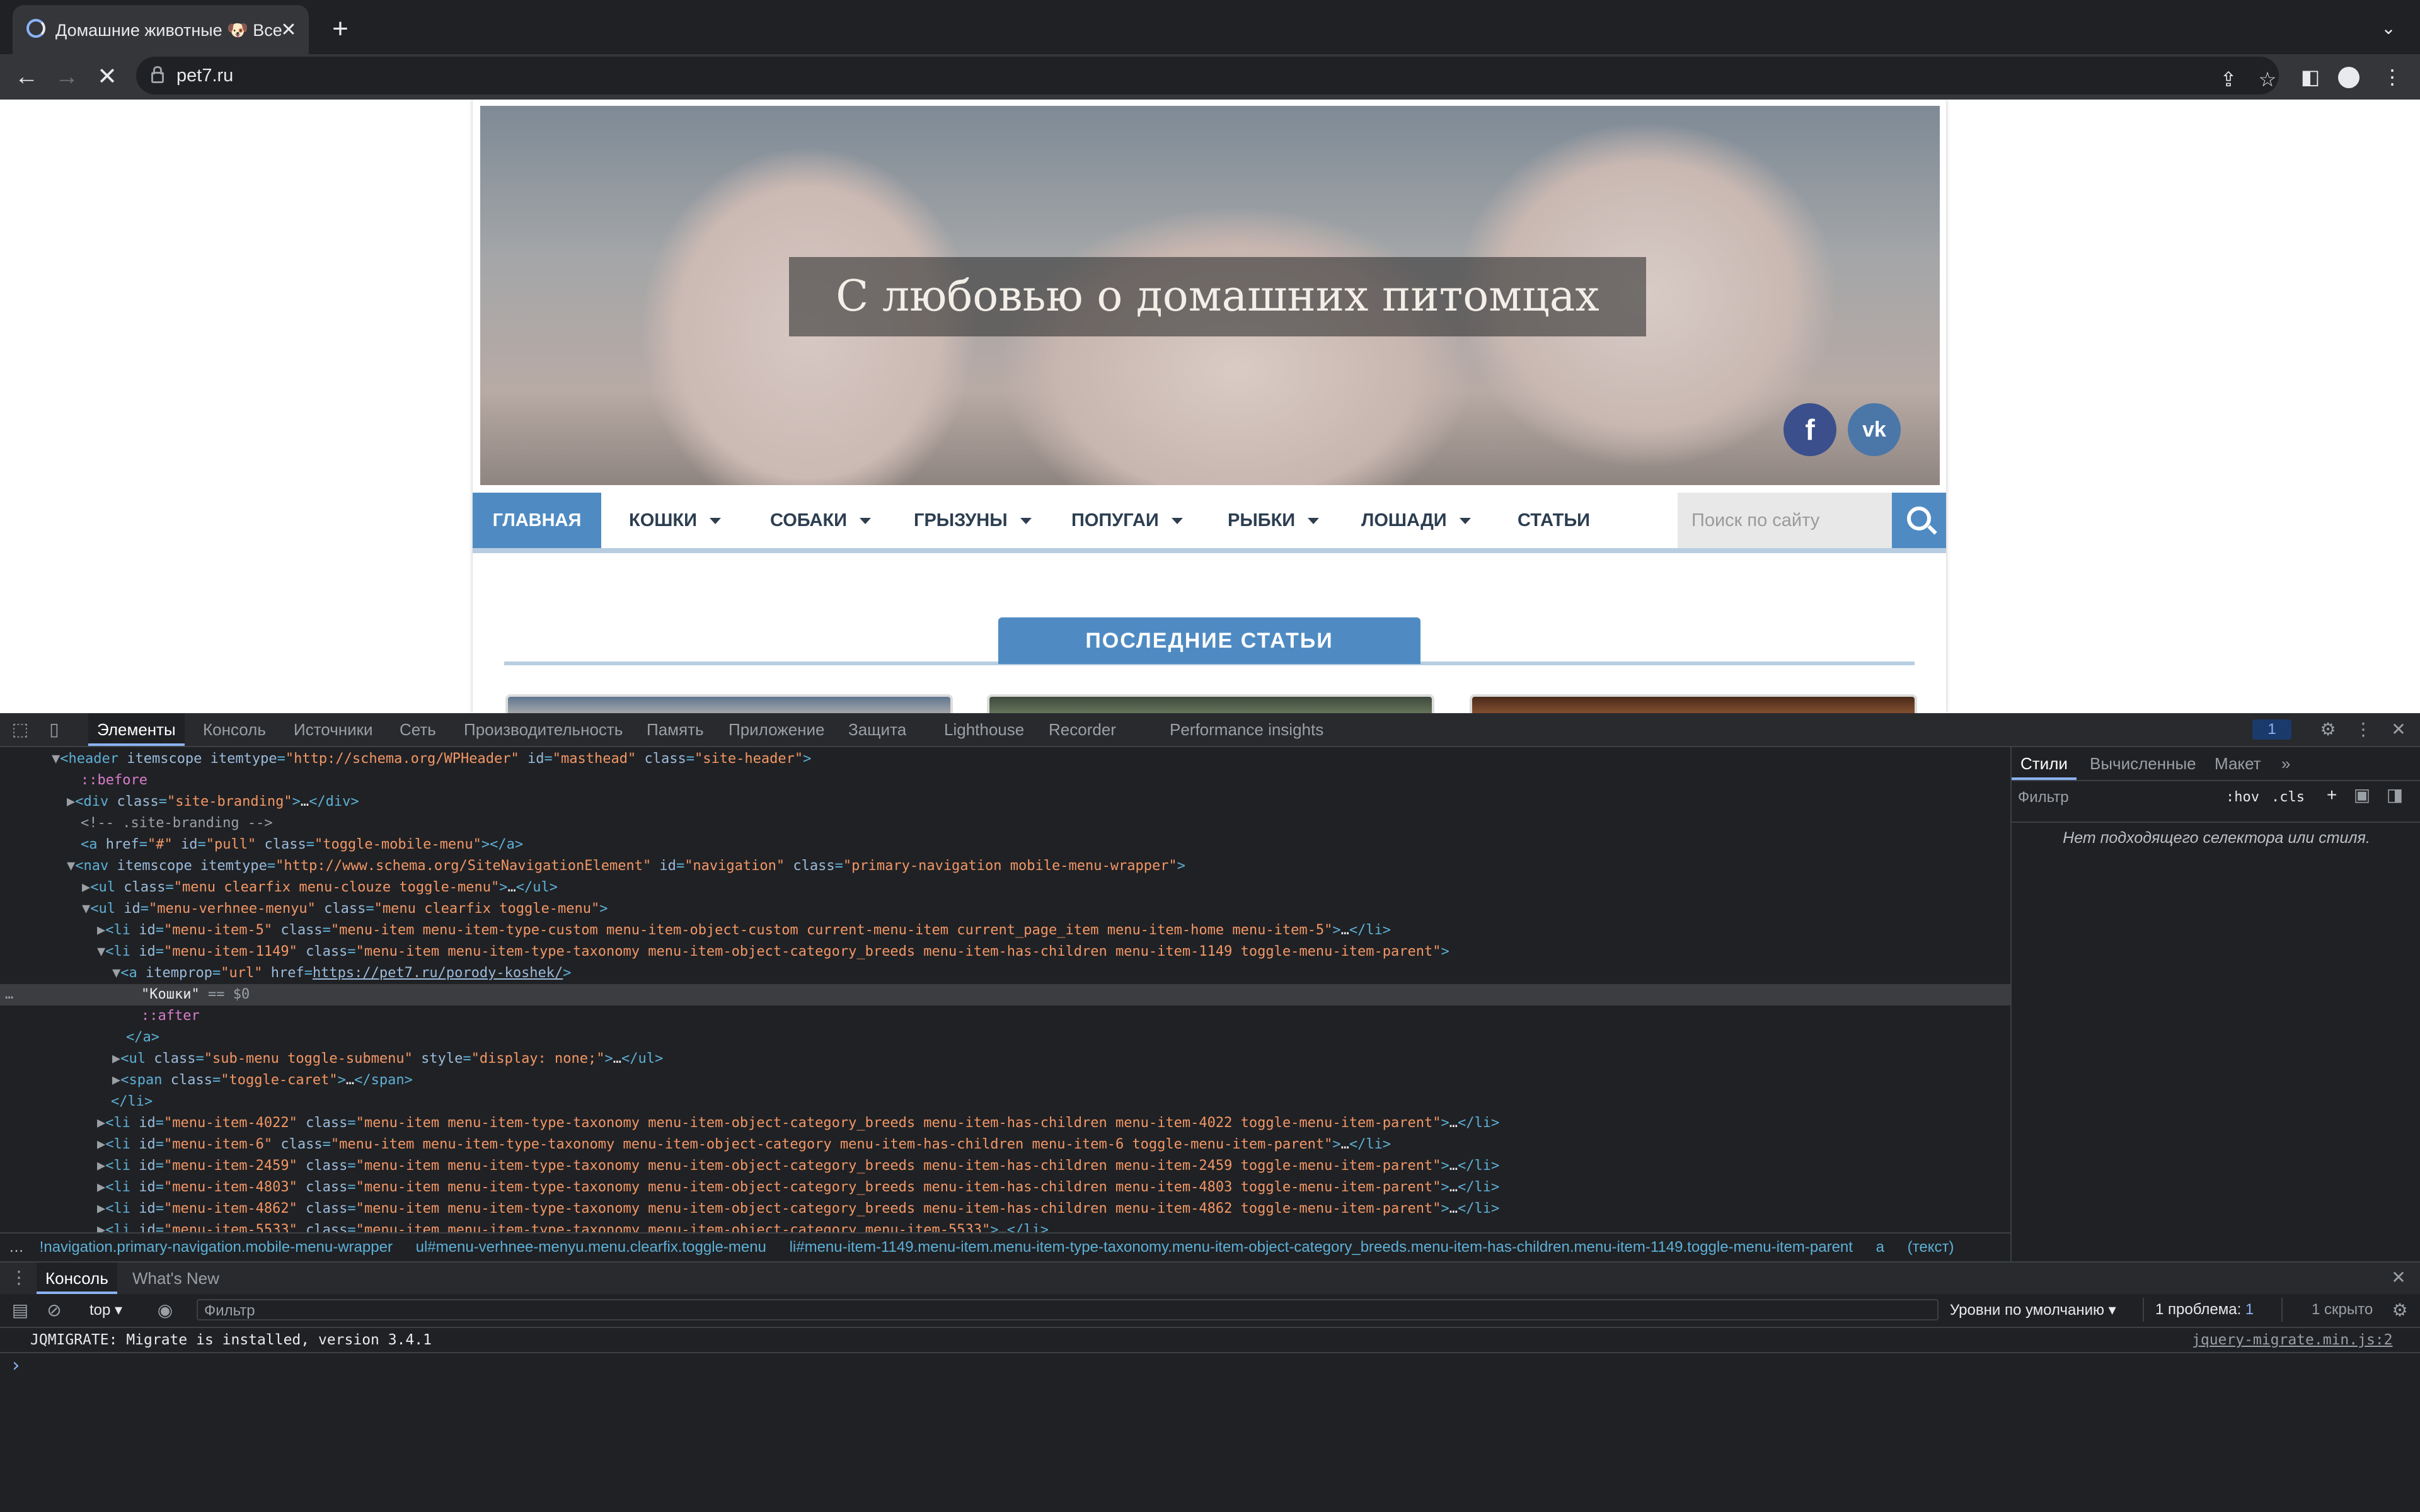 The image size is (2420, 1512). Describe the element at coordinates (2213, 1310) in the screenshot. I see `issues-counter: 1 проблема: 1` at that location.